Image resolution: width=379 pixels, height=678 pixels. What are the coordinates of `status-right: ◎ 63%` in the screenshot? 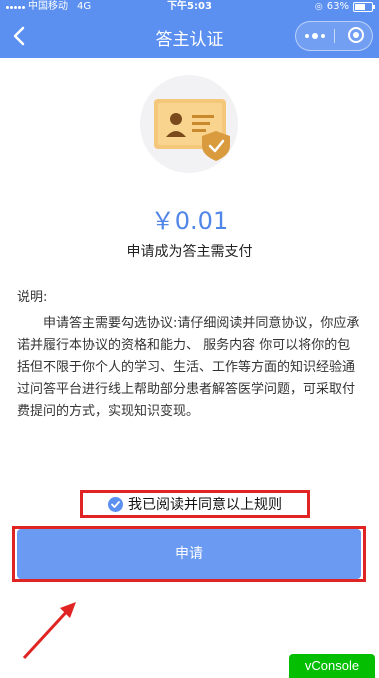 It's located at (344, 7).